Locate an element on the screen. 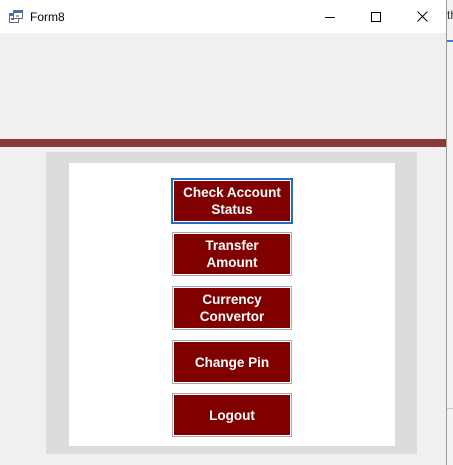 This screenshot has width=453, height=465. background-window-edge: th is located at coordinates (450, 232).